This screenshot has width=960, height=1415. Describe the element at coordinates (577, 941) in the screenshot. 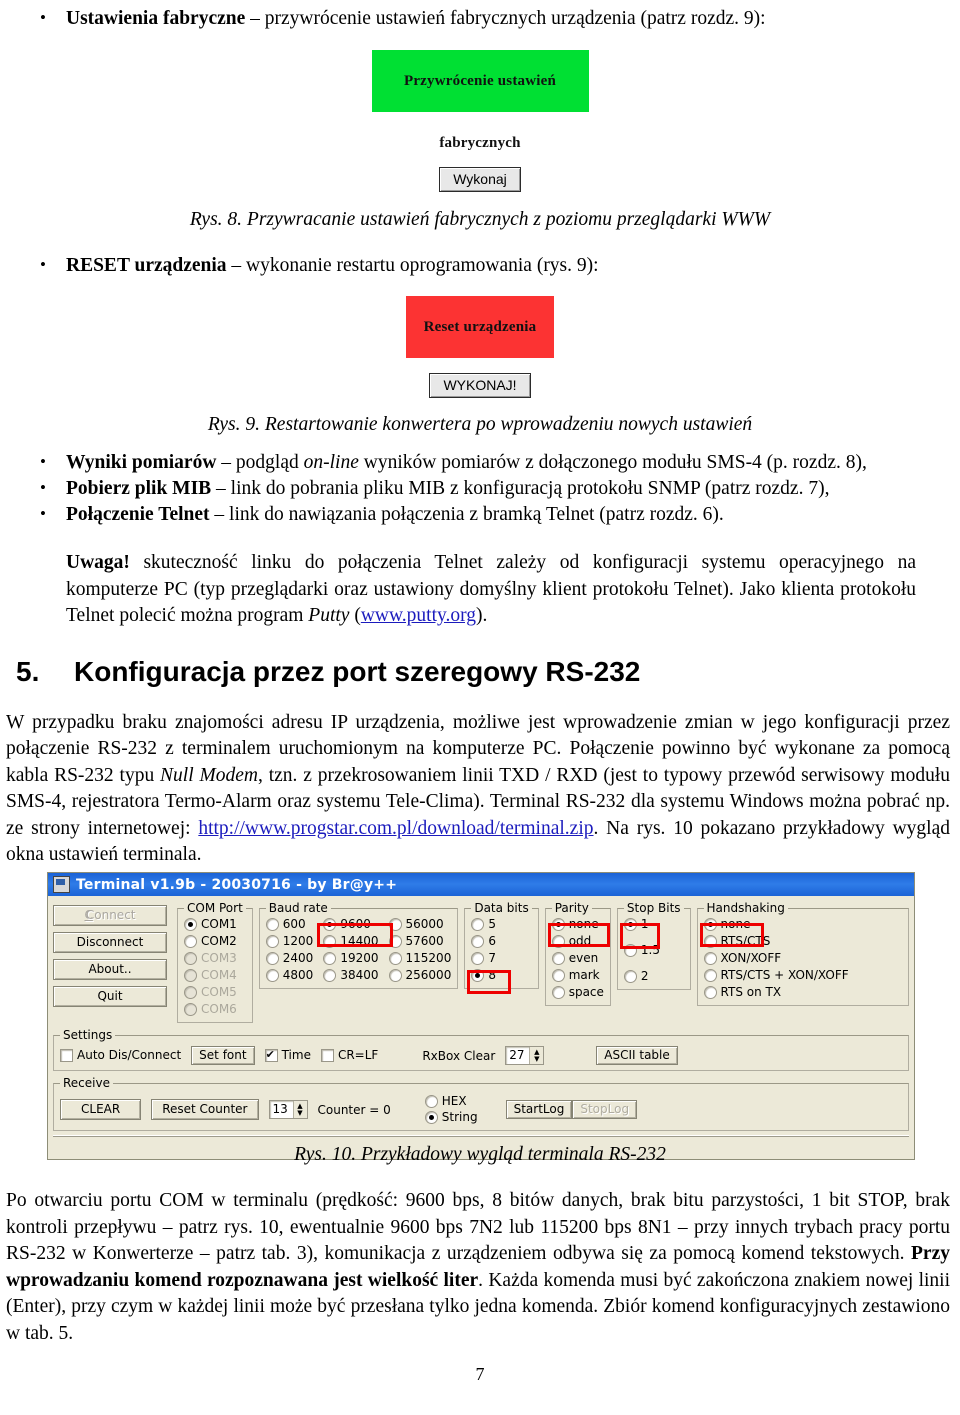

I see `parity-option-odd: odd` at that location.